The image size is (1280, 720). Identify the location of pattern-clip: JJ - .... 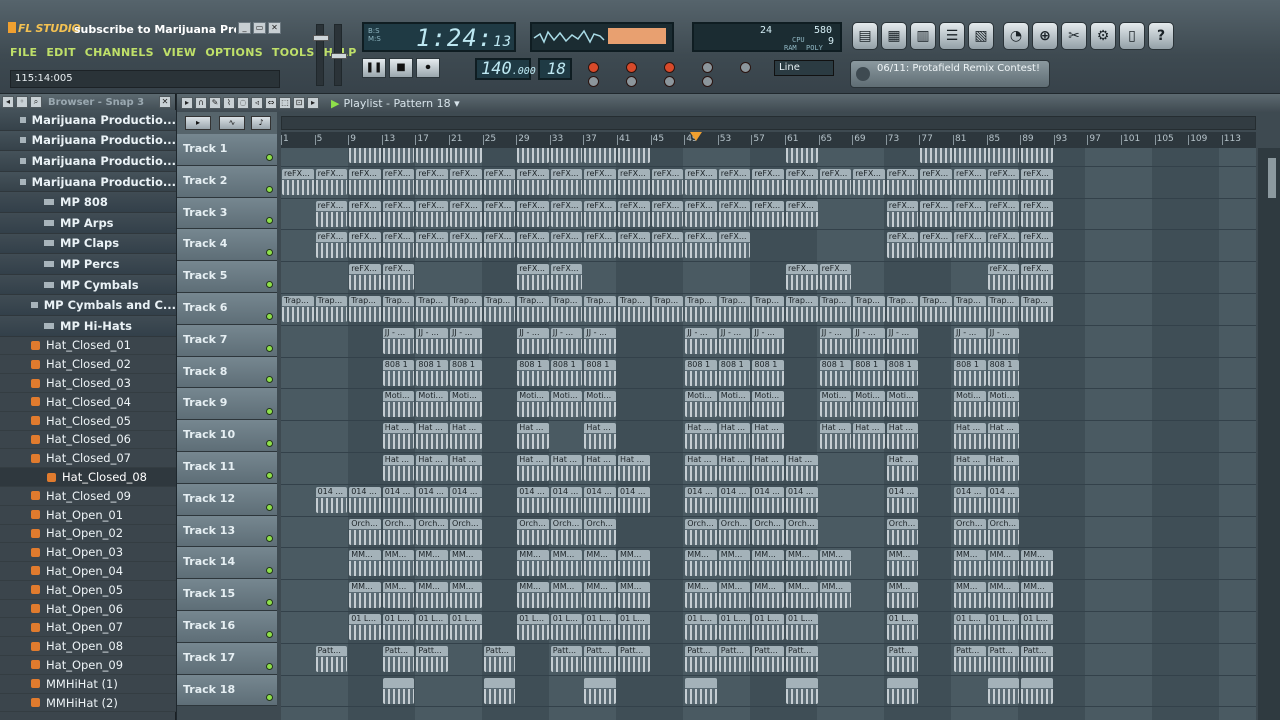
(432, 340).